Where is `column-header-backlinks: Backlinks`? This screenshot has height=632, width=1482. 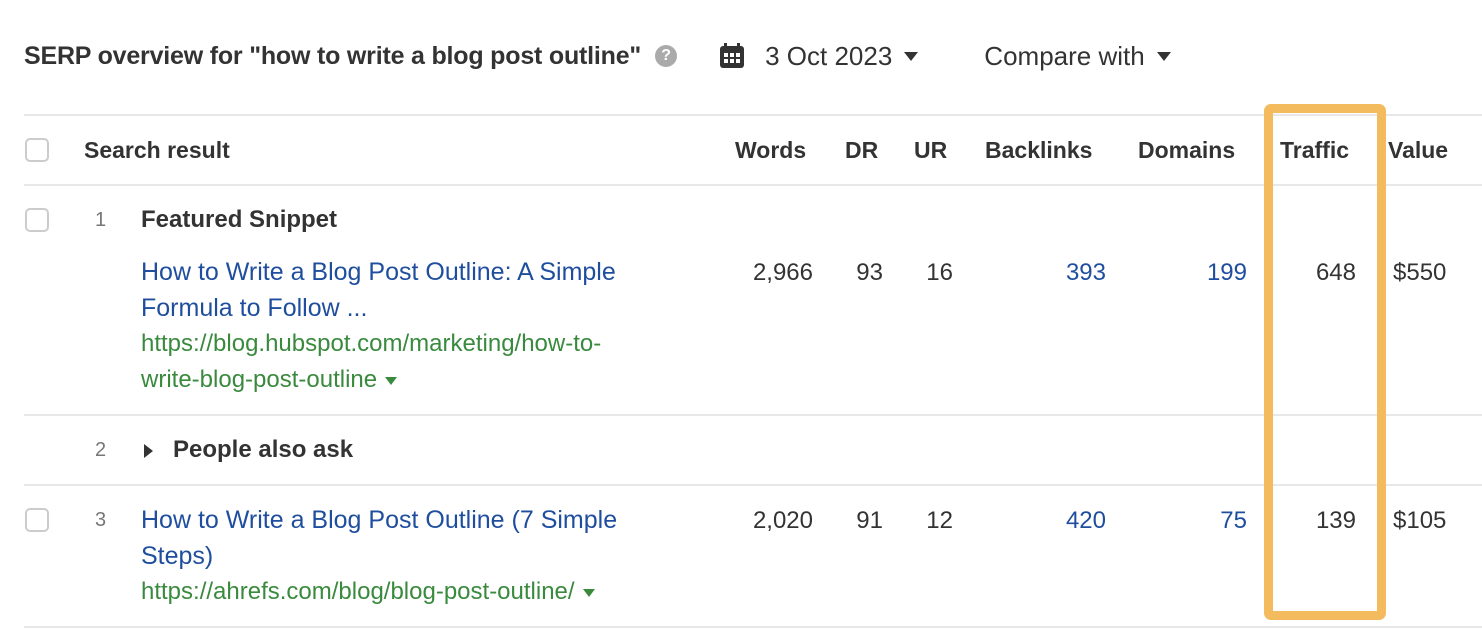 column-header-backlinks: Backlinks is located at coordinates (1038, 150).